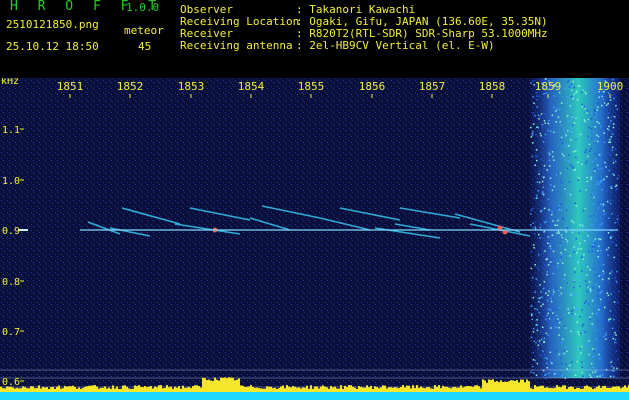  What do you see at coordinates (145, 46) in the screenshot?
I see `meteor-count-value: 45` at bounding box center [145, 46].